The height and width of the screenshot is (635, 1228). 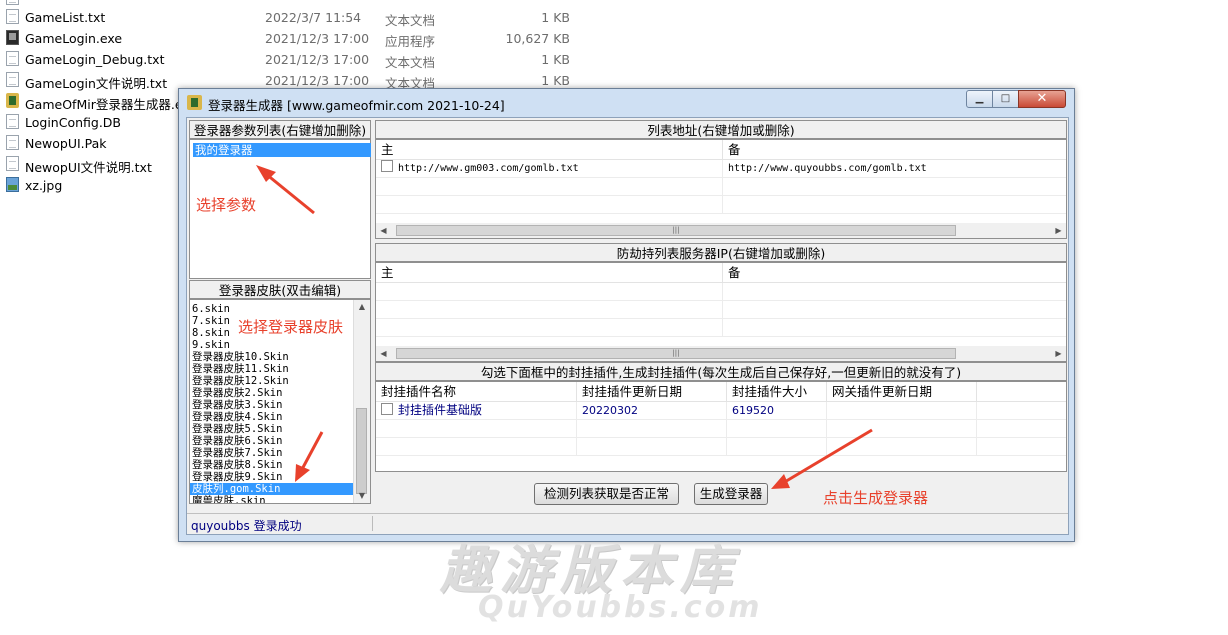 What do you see at coordinates (827, 456) in the screenshot?
I see `arrow-to-generate-icon` at bounding box center [827, 456].